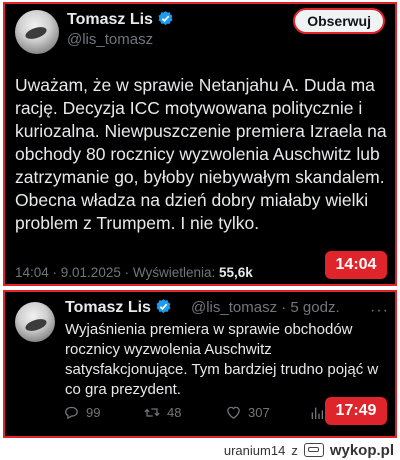 The height and width of the screenshot is (460, 400). What do you see at coordinates (265, 307) in the screenshot?
I see `handle-time: @lis_tomasz · 5 godz.` at bounding box center [265, 307].